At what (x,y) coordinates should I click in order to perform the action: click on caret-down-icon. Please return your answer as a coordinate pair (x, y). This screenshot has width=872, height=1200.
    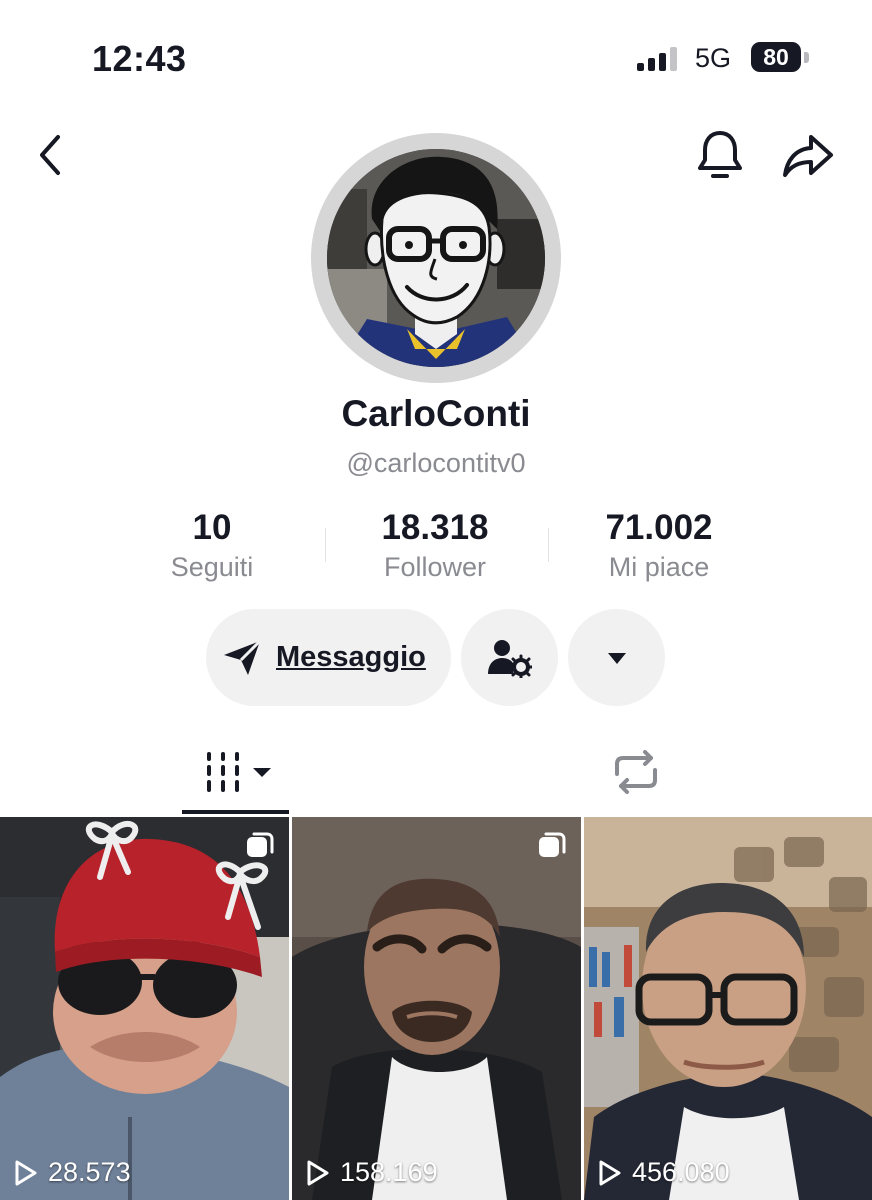
    Looking at the image, I should click on (616, 658).